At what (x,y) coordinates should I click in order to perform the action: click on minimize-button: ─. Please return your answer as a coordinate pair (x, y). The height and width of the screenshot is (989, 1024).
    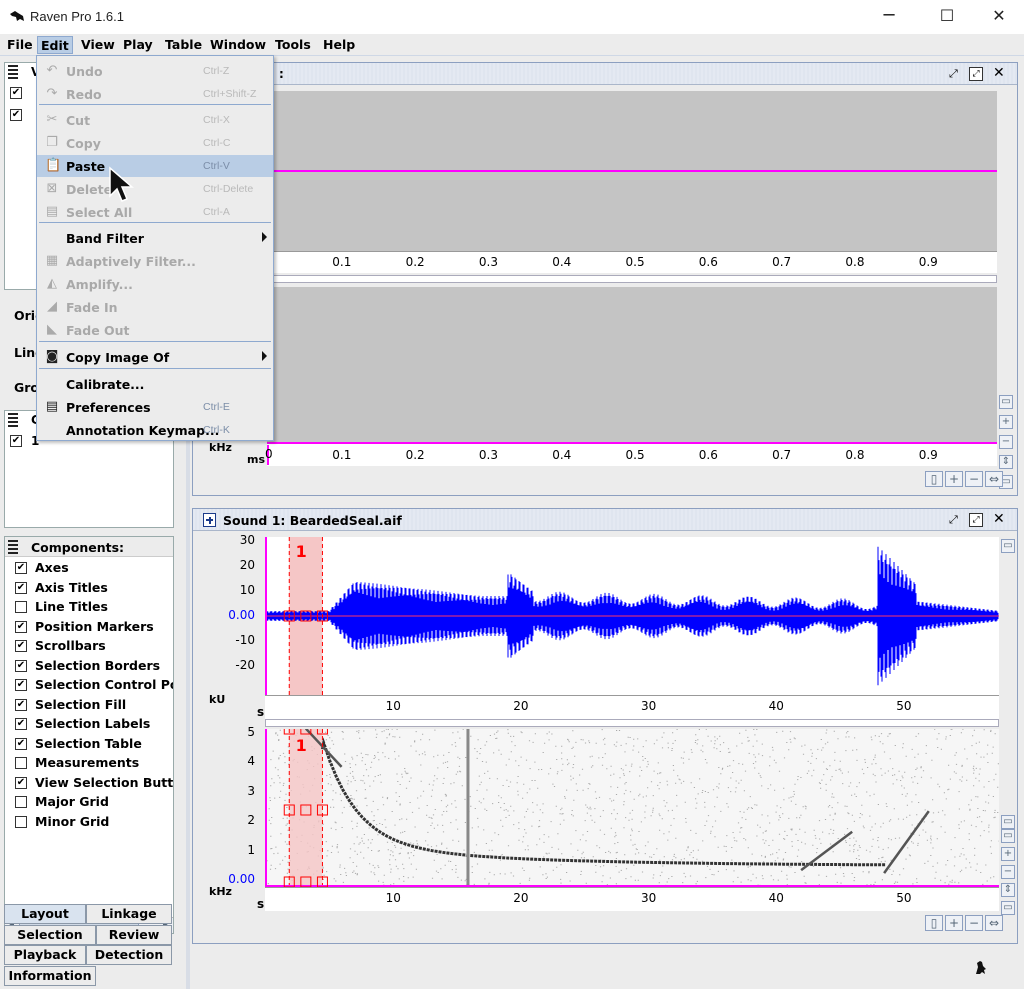
    Looking at the image, I should click on (889, 17).